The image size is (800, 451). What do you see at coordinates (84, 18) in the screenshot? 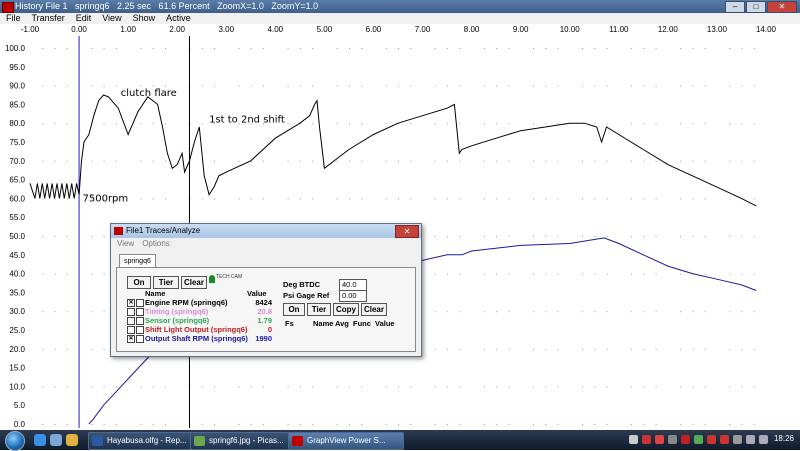
I see `menu-edit: Edit` at bounding box center [84, 18].